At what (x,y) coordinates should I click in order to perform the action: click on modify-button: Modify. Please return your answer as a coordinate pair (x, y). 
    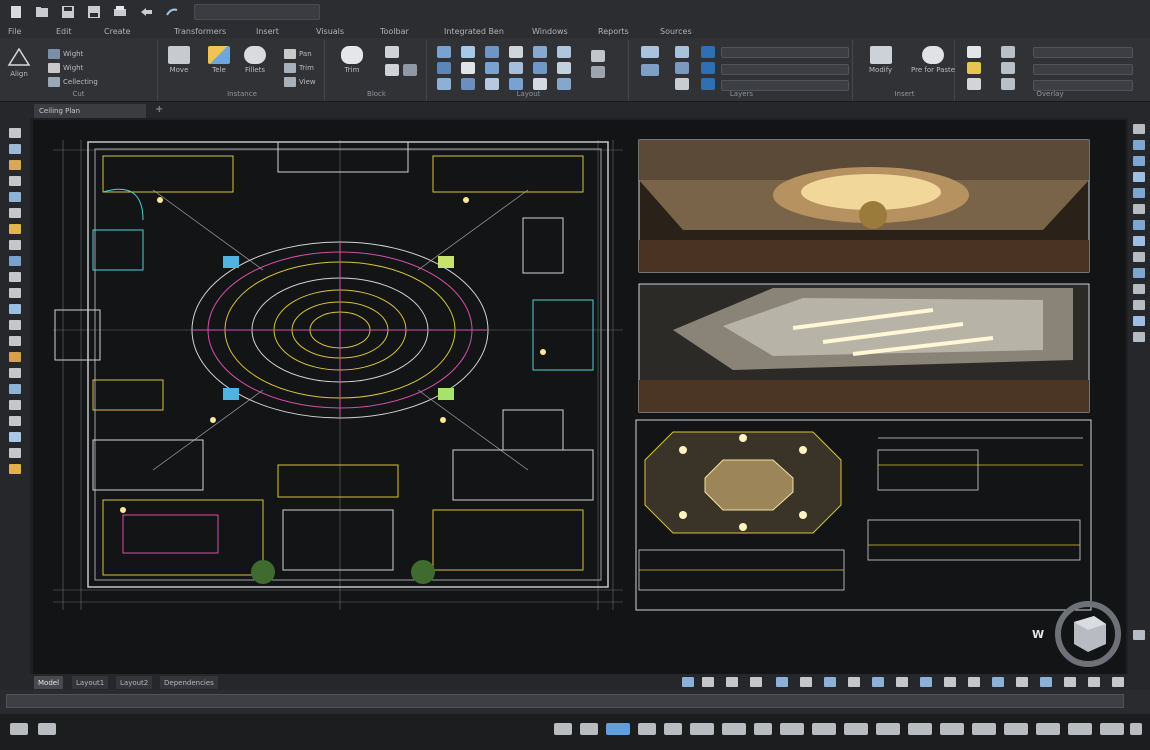
    Looking at the image, I should click on (880, 60).